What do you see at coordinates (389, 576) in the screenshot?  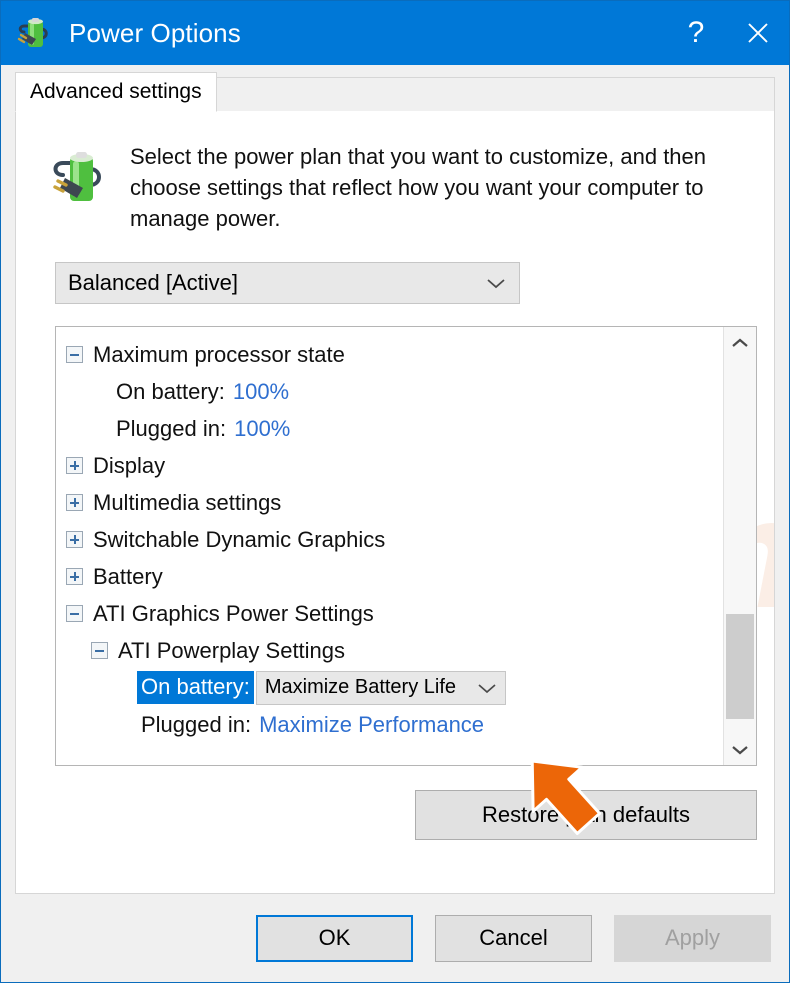 I see `tree-row: Battery` at bounding box center [389, 576].